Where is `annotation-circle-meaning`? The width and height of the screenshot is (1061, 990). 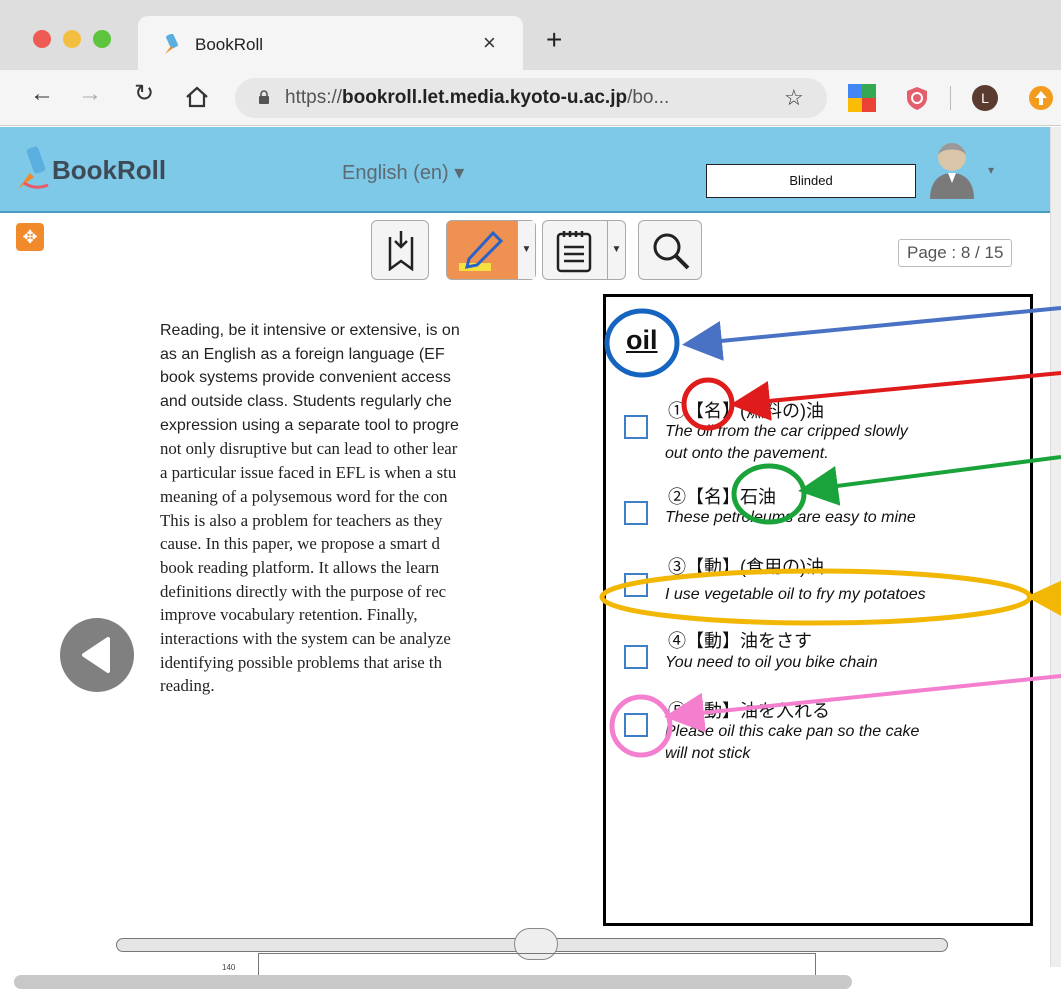 annotation-circle-meaning is located at coordinates (769, 494).